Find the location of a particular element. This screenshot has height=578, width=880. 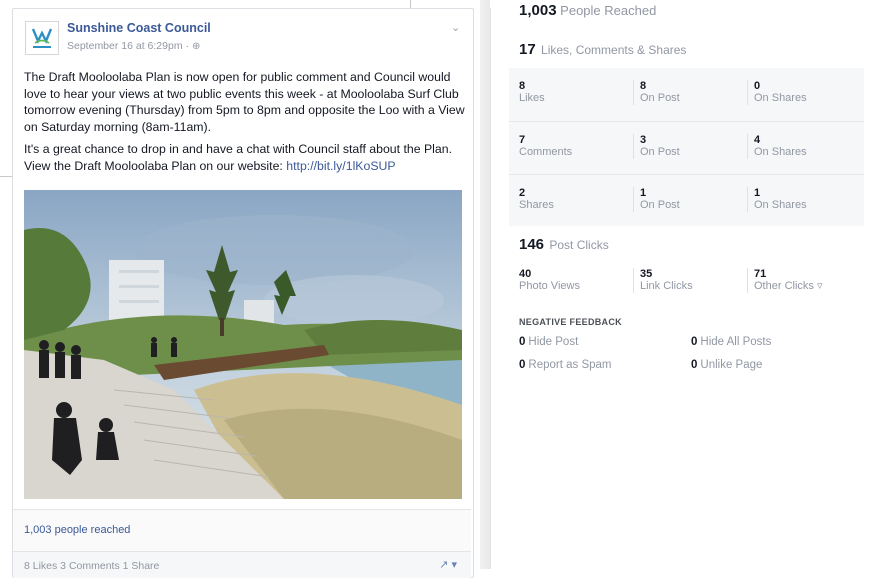

stat-link-clicks: 35 Link Clicks is located at coordinates (694, 280).